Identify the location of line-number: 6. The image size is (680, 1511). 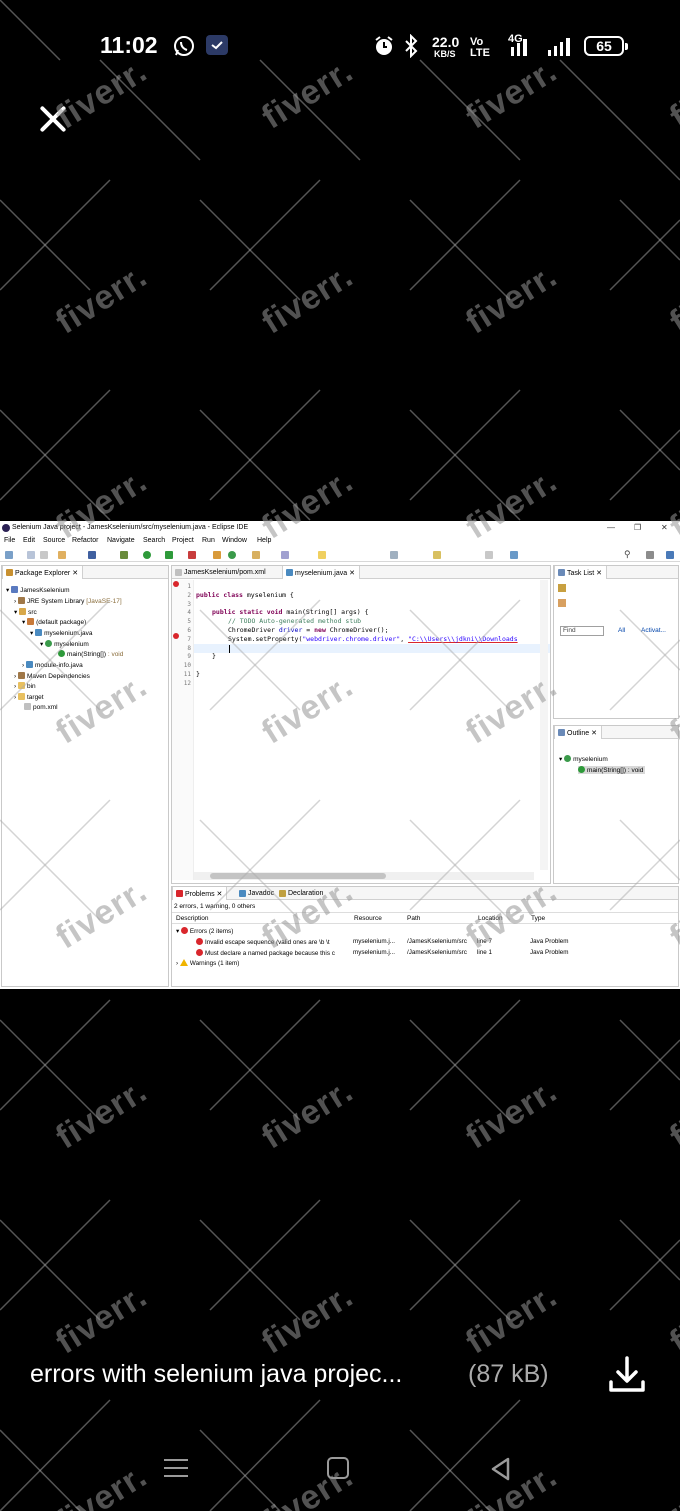
(189, 630).